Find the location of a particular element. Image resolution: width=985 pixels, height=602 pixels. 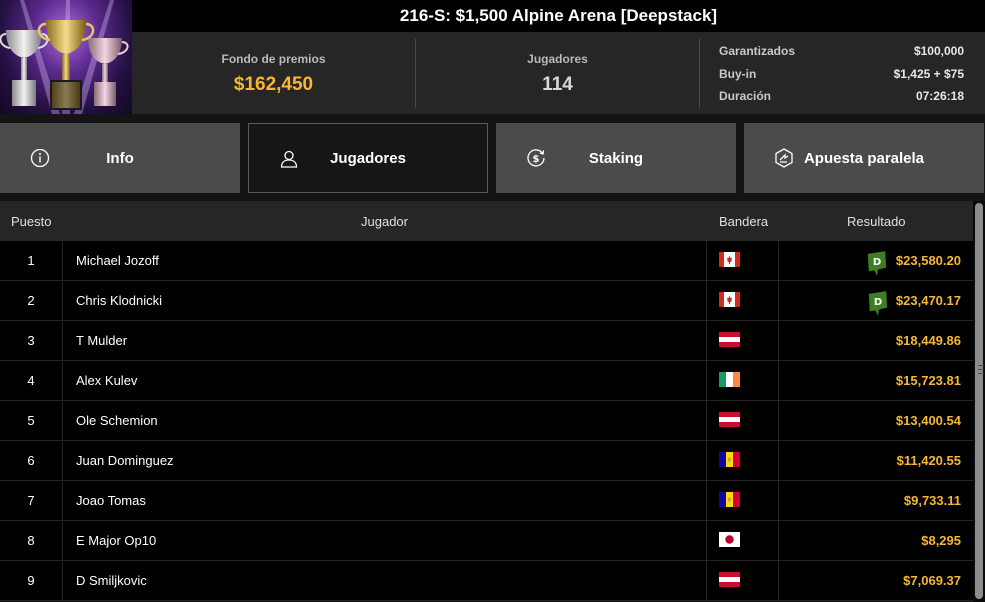

scrollbar is located at coordinates (979, 401).